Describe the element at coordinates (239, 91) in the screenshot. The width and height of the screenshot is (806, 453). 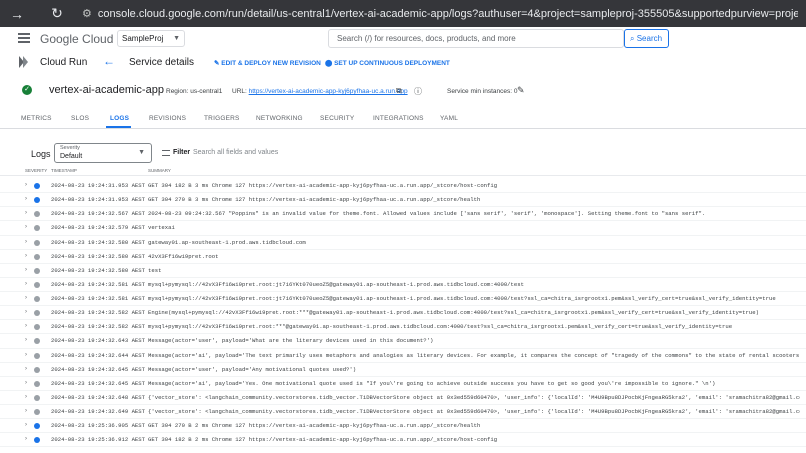
I see `url-label: URL:` at that location.